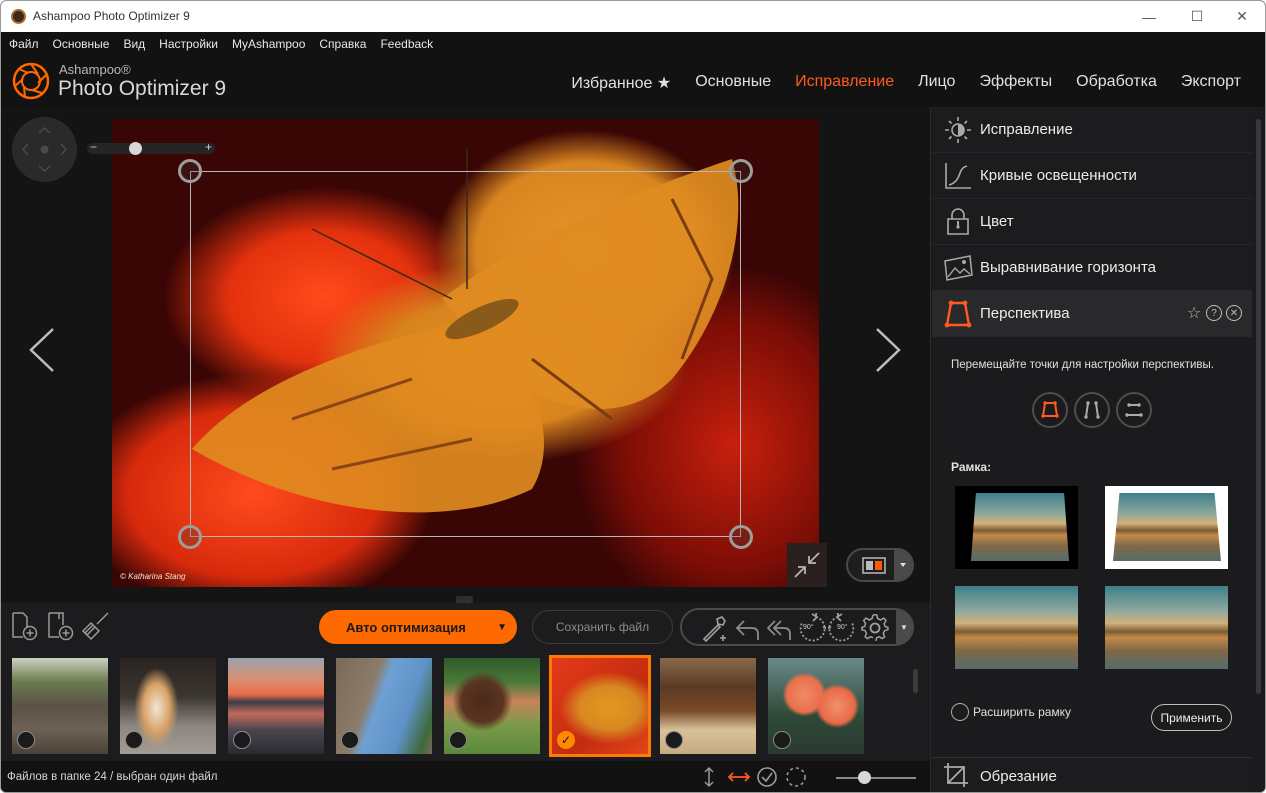 The width and height of the screenshot is (1266, 793). Describe the element at coordinates (875, 628) in the screenshot. I see `settings-gear-icon` at that location.